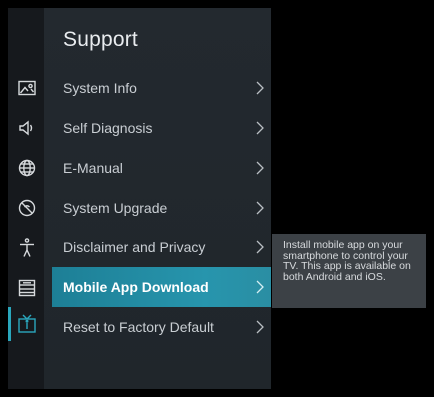  Describe the element at coordinates (27, 248) in the screenshot. I see `accessibility-icon` at that location.